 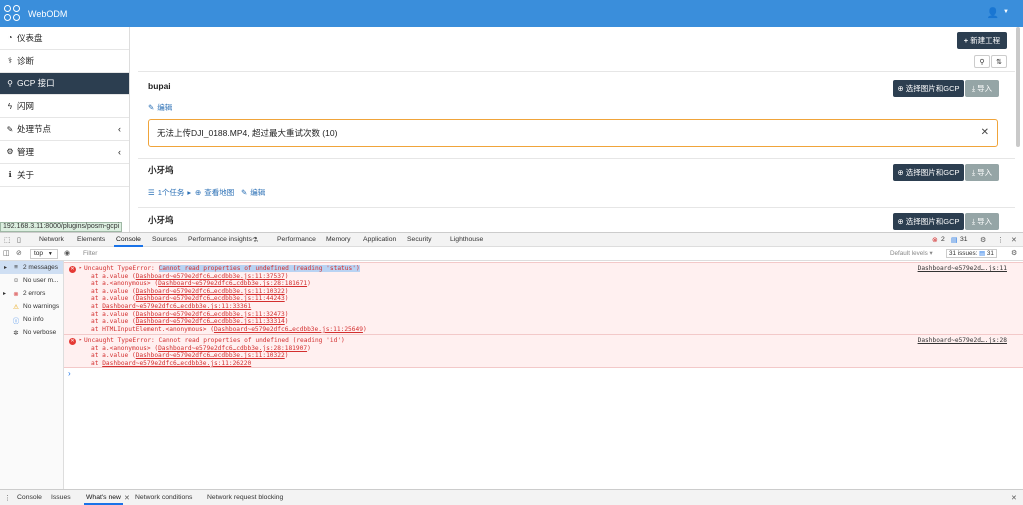 I want to click on error-count: 2, so click(x=943, y=239).